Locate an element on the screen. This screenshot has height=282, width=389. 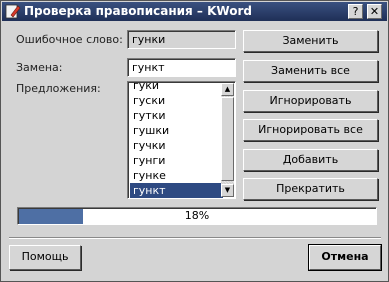
cancel-button: Отмена is located at coordinates (345, 257).